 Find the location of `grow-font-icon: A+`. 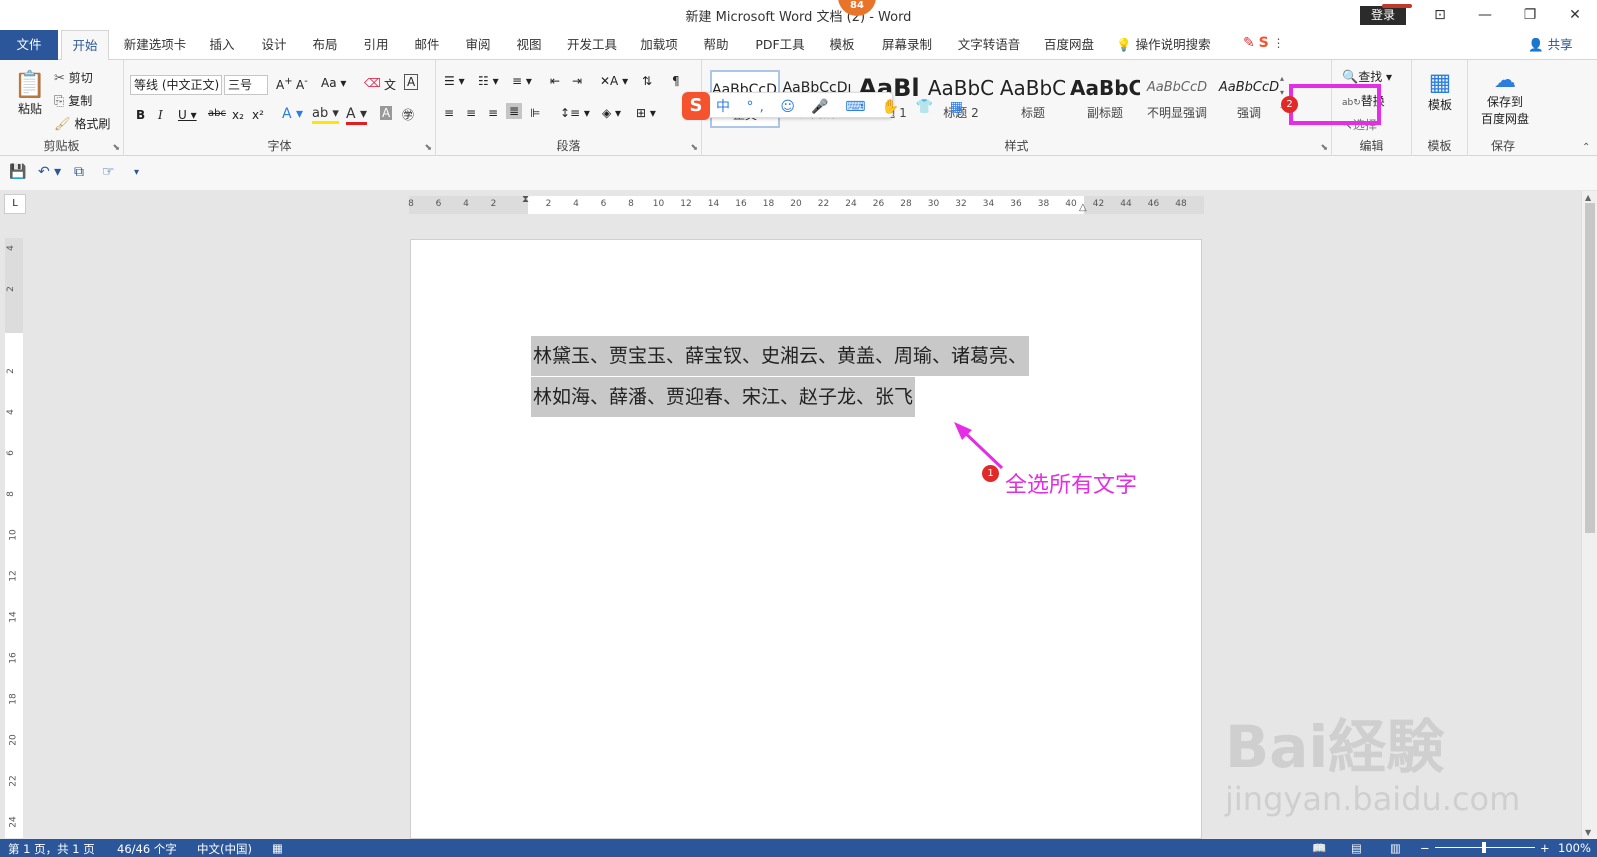

grow-font-icon: A+ is located at coordinates (284, 84).